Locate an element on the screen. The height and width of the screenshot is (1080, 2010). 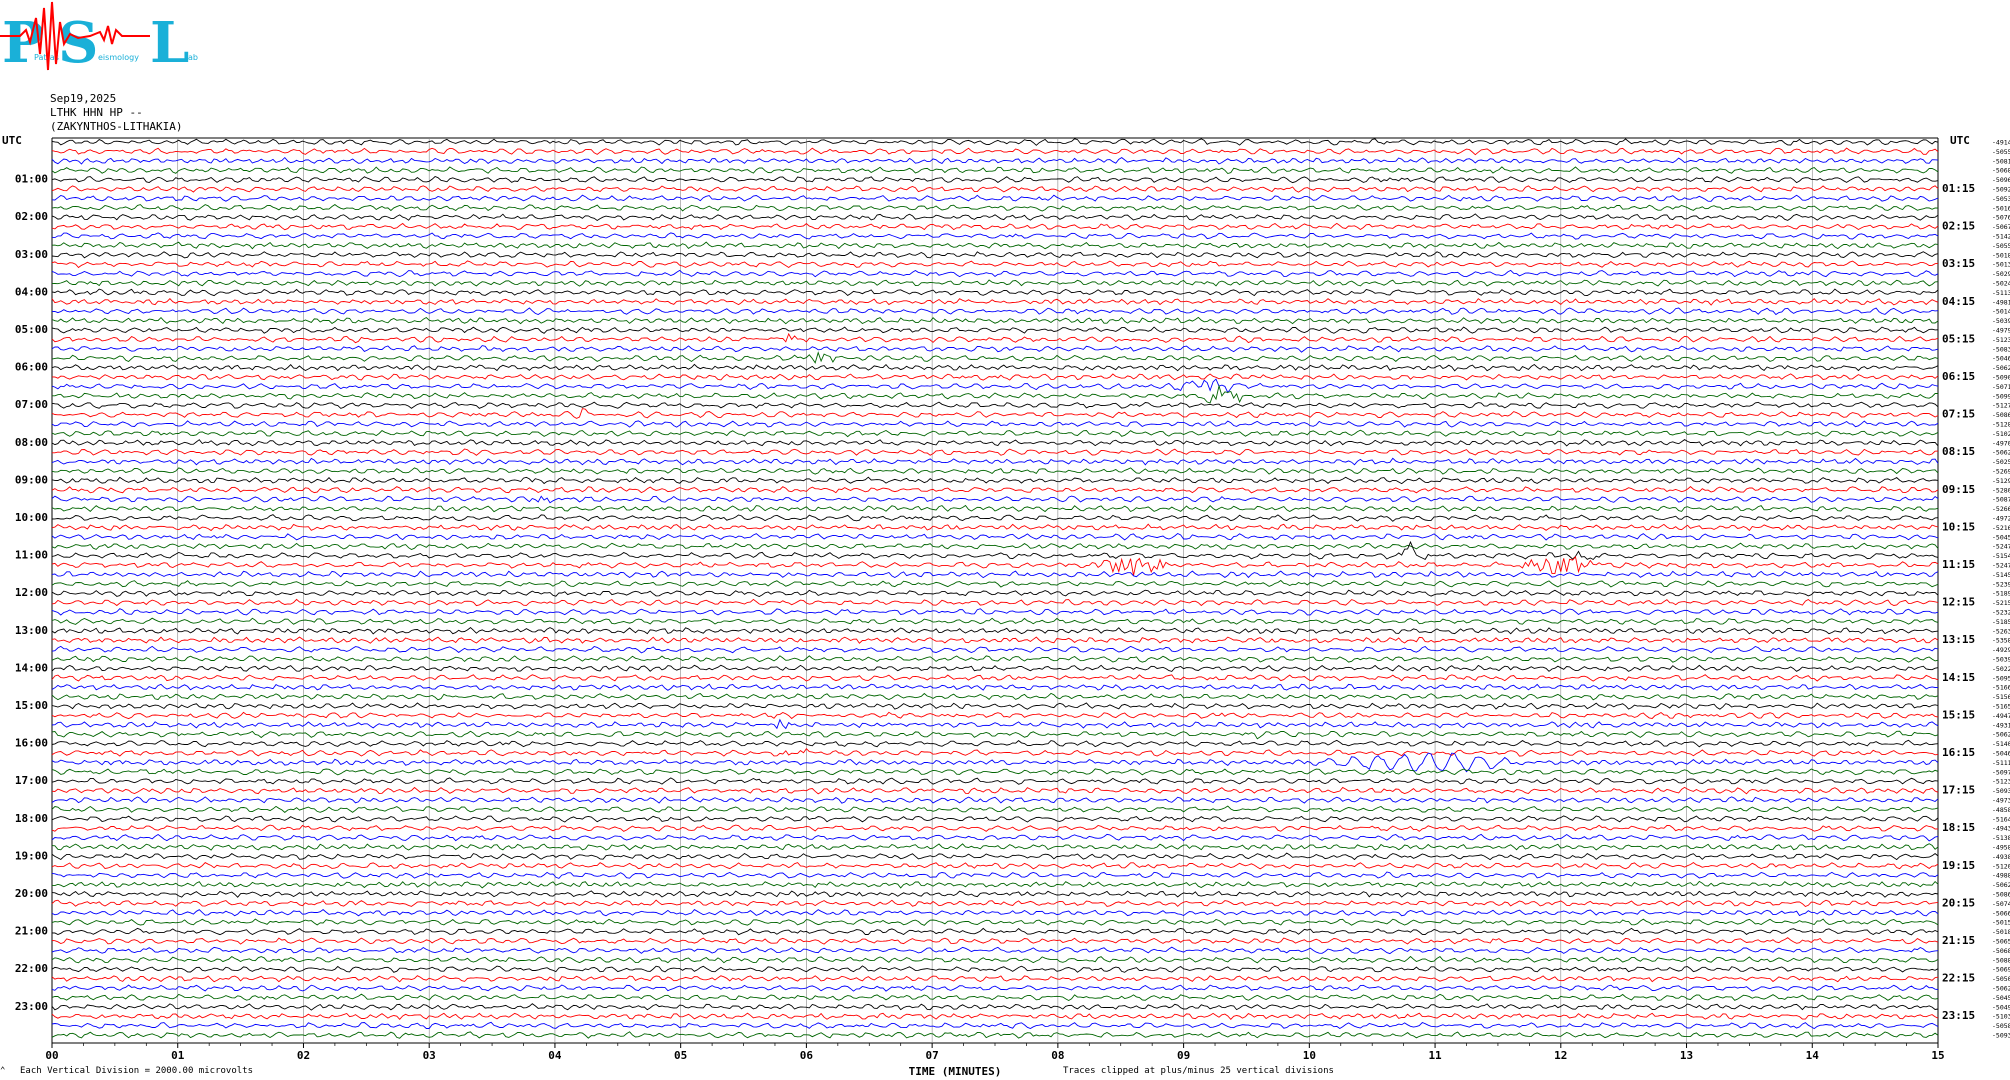
right-hour-label: 18:15 is located at coordinates (1958, 827).